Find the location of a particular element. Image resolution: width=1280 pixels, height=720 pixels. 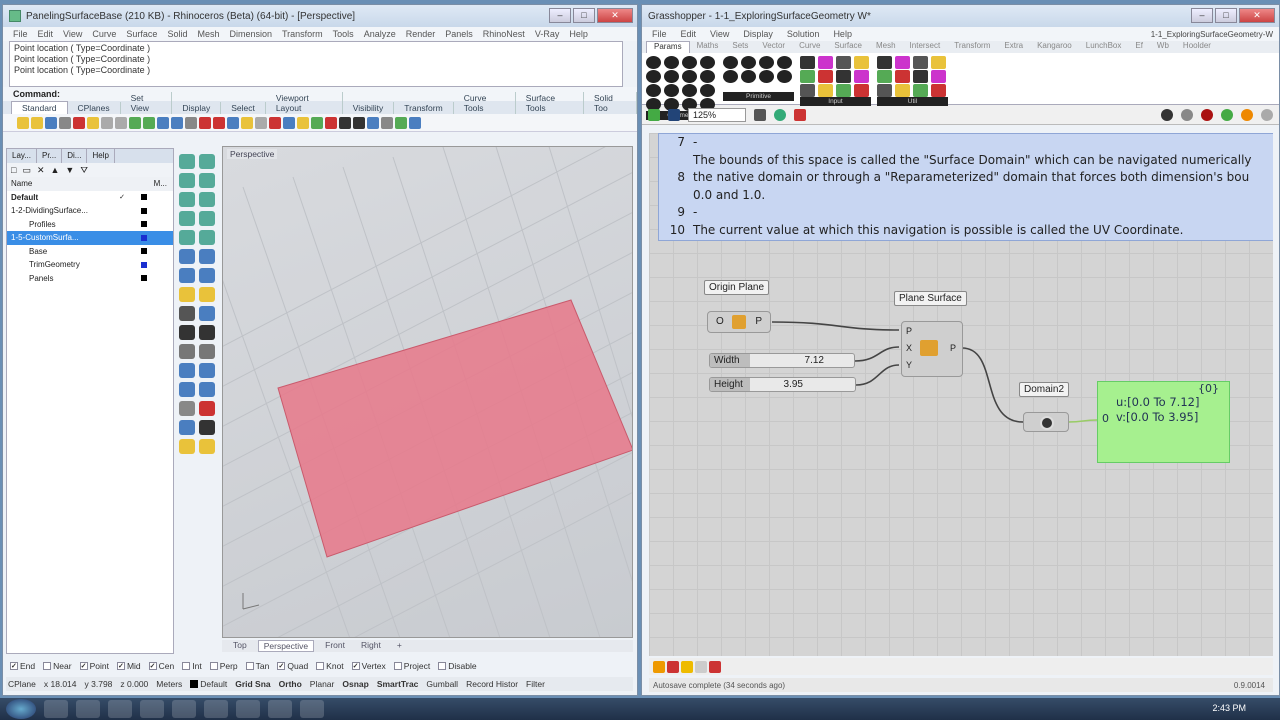

menu-item-vray: V-Ray is located at coordinates (547, 34).